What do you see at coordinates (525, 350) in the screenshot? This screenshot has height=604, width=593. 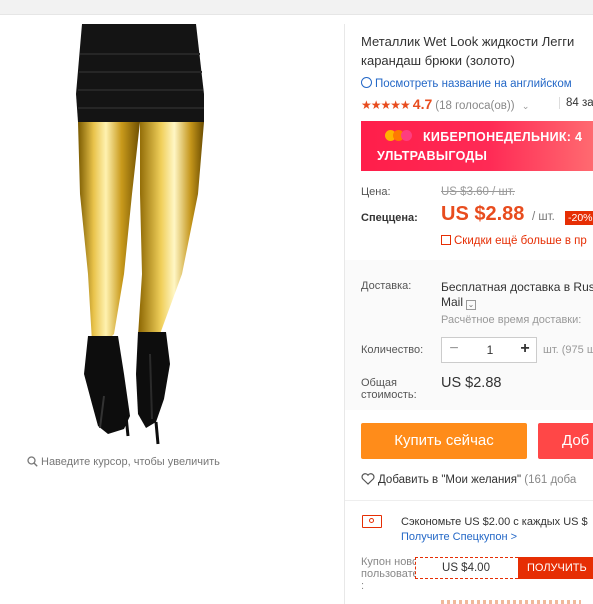 I see `quantity-plus-button: +` at bounding box center [525, 350].